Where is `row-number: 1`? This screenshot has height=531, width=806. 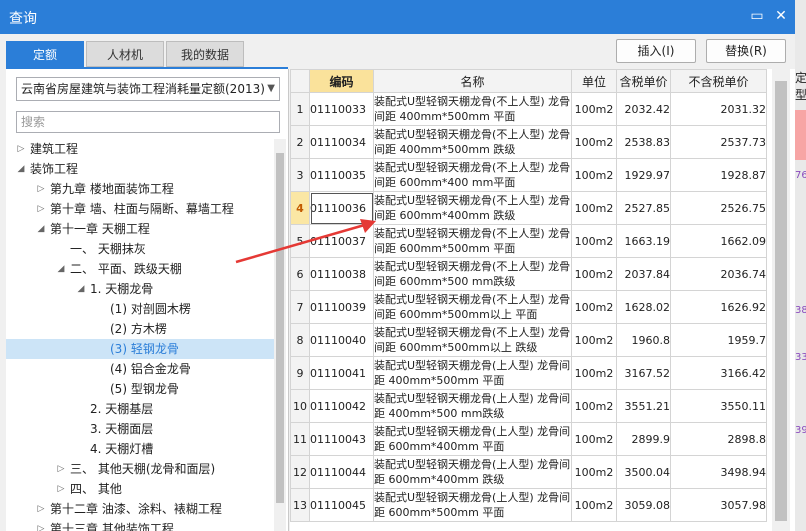 row-number: 1 is located at coordinates (300, 109).